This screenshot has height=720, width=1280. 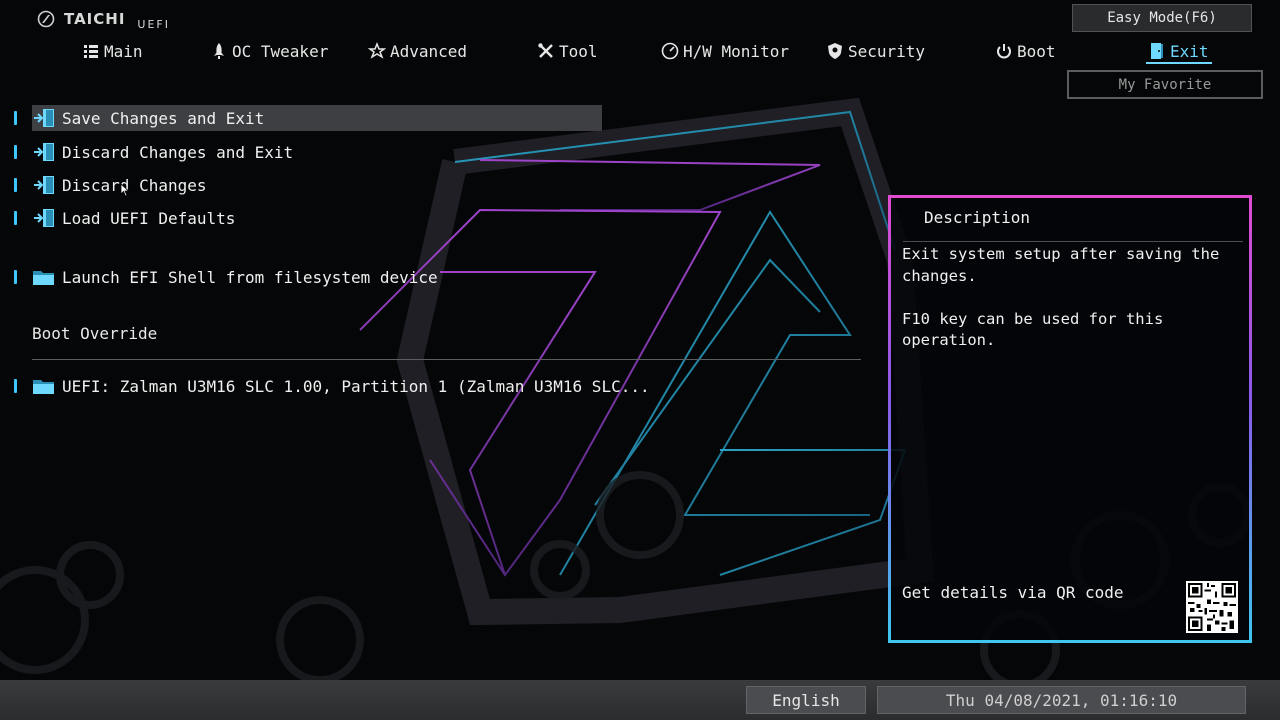 What do you see at coordinates (91, 51) in the screenshot?
I see `list-icon` at bounding box center [91, 51].